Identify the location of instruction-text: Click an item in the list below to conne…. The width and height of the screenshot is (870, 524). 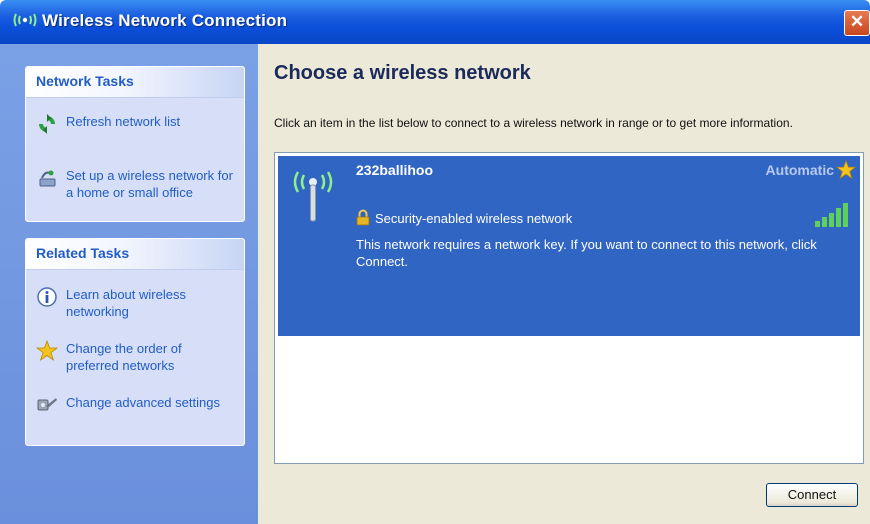
(533, 123).